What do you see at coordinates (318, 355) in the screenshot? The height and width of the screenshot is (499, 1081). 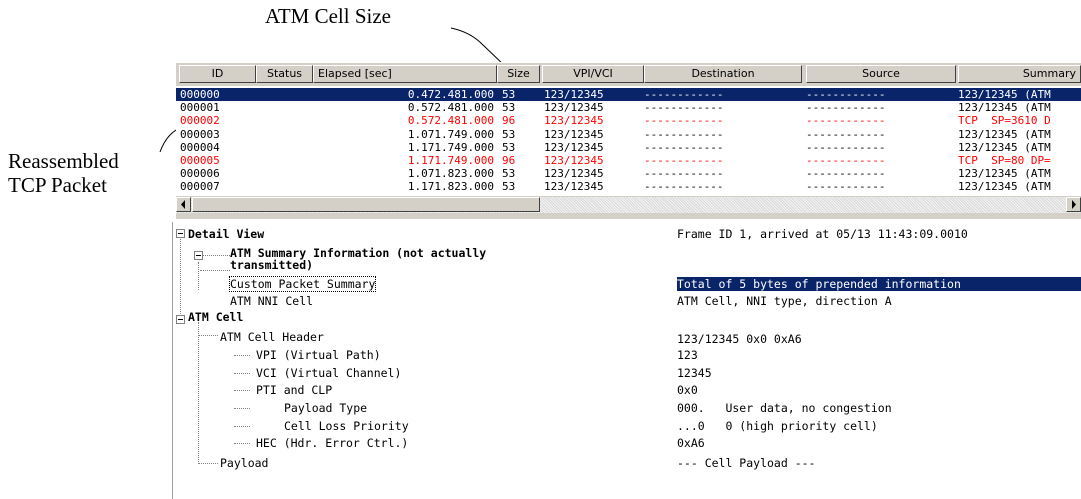 I see `tree-item-vpi: VPI (Virtual Path)` at bounding box center [318, 355].